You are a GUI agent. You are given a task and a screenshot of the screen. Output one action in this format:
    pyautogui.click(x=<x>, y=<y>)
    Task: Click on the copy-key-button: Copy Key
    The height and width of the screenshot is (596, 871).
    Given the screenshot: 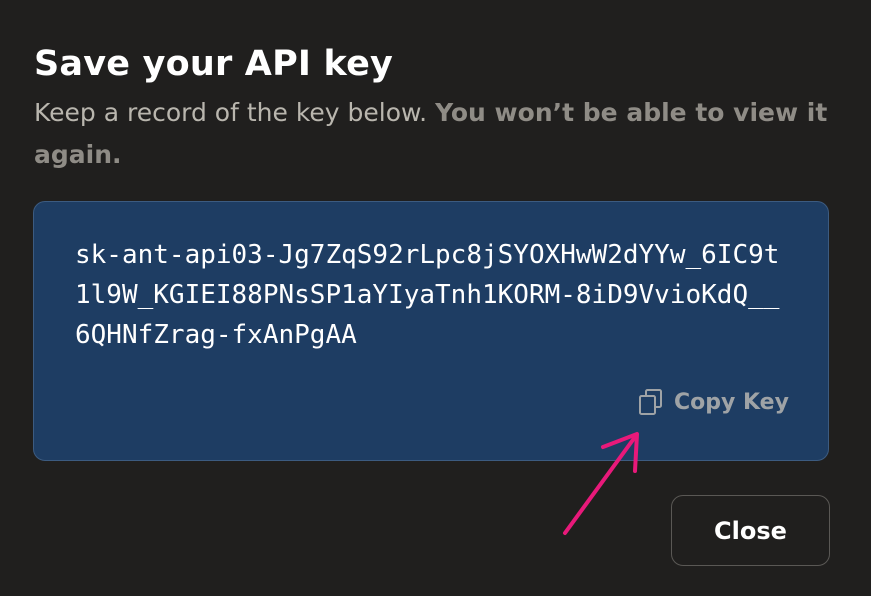 What is the action you would take?
    pyautogui.click(x=713, y=402)
    